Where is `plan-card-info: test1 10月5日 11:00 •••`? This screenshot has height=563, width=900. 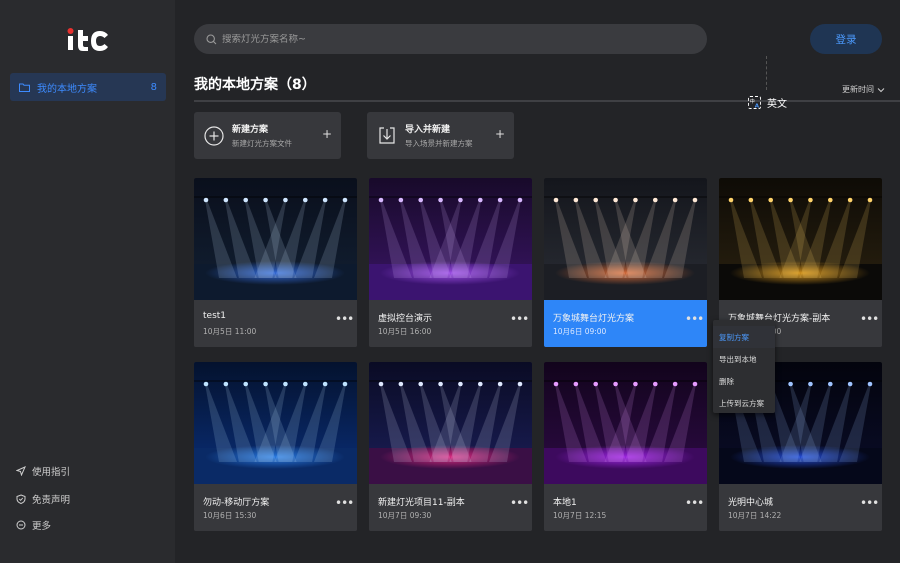
plan-card-info: test1 10月5日 11:00 ••• is located at coordinates (275, 323).